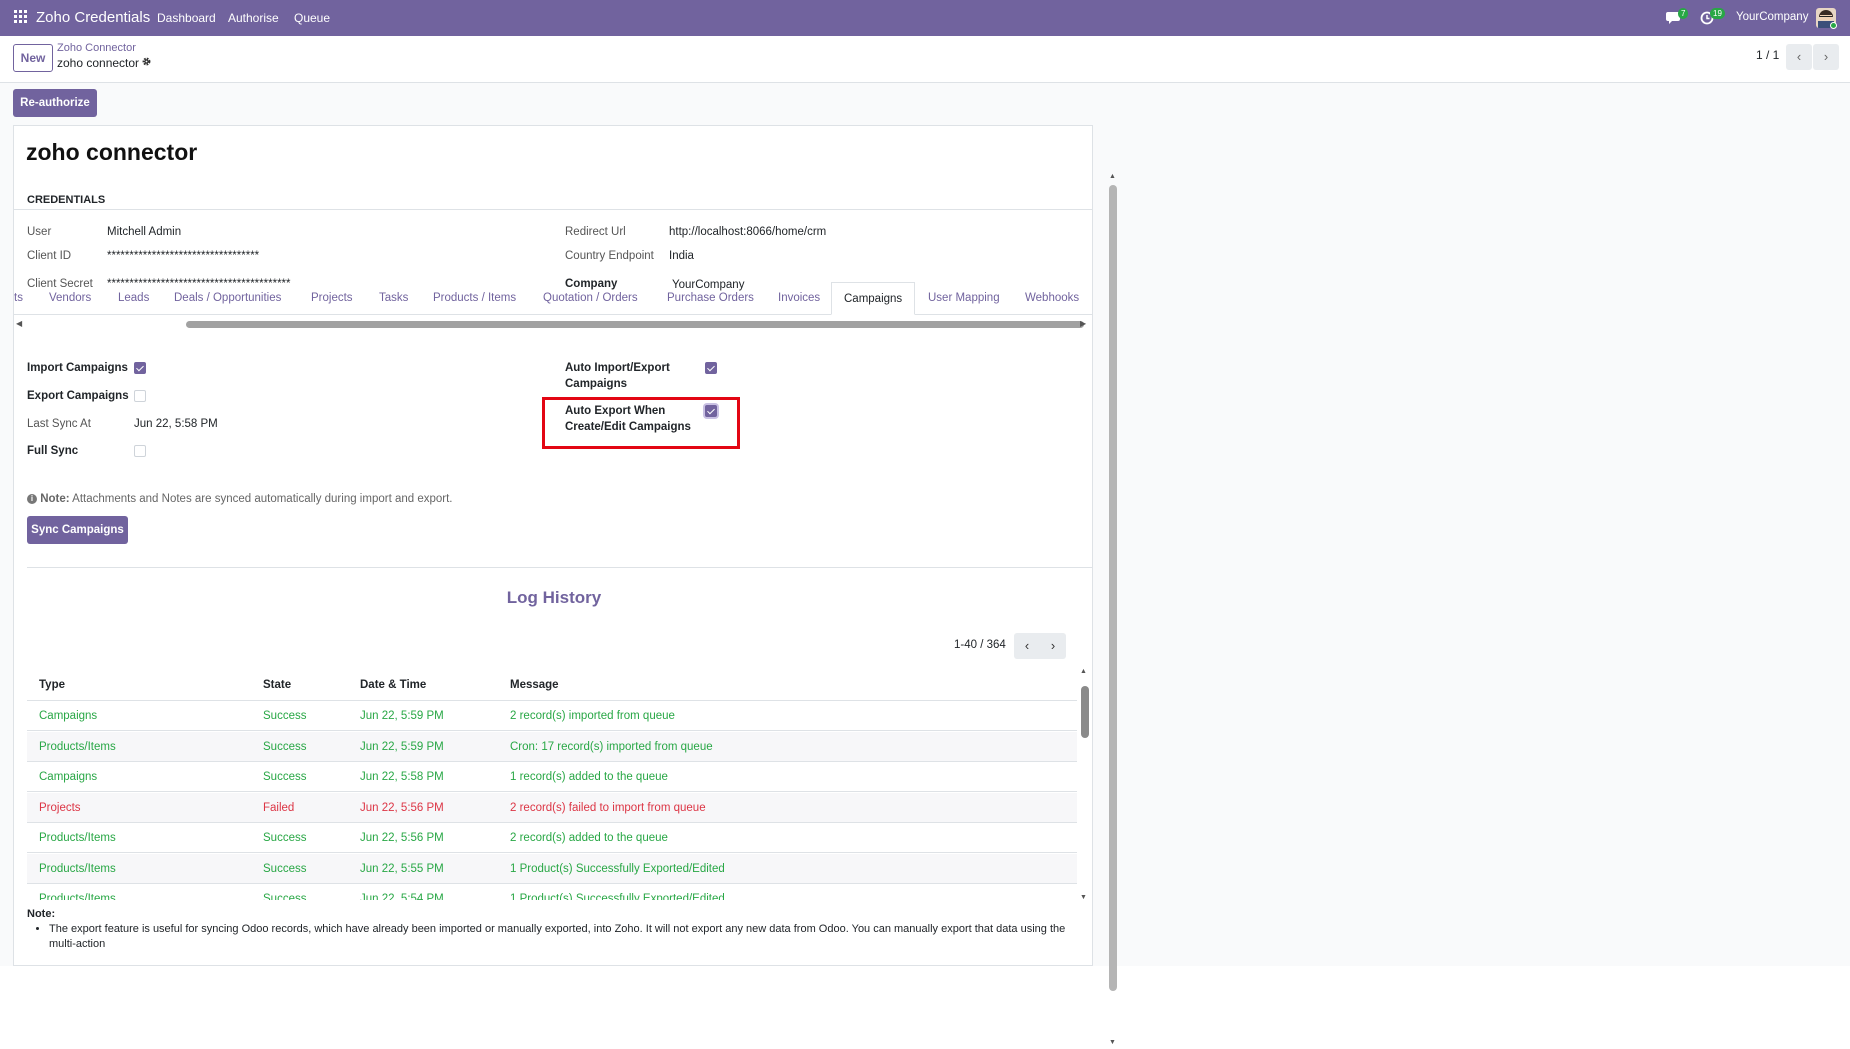 The height and width of the screenshot is (1049, 1850). I want to click on tab-vendors: Vendors, so click(70, 298).